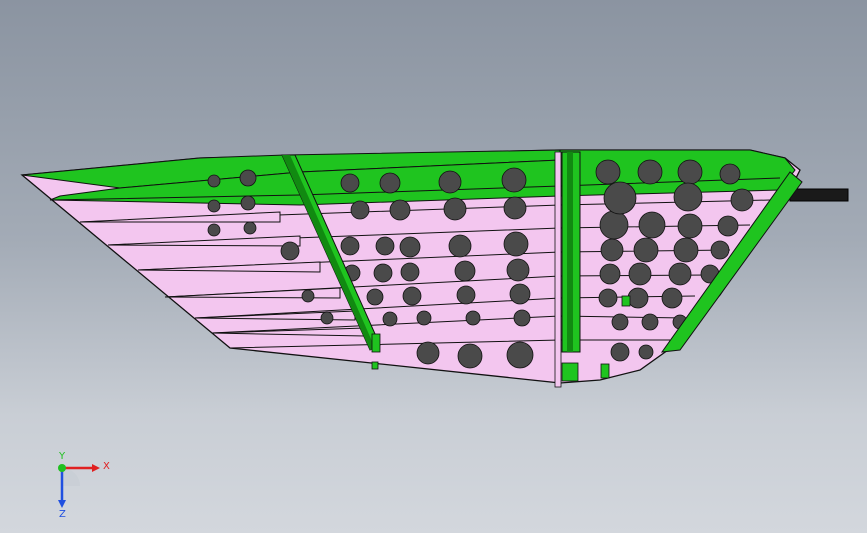  Describe the element at coordinates (819, 195) in the screenshot. I see `carbon-rod` at that location.